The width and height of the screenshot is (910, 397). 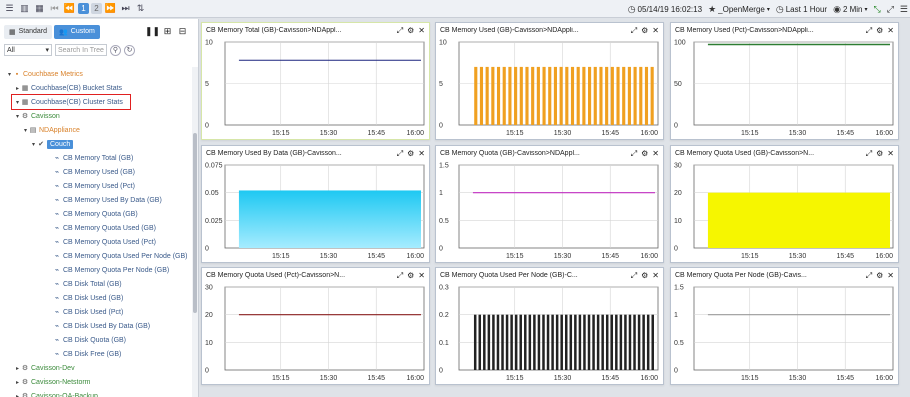 What do you see at coordinates (96, 326) in the screenshot?
I see `tree-node: ⌁ CB Disk Used By Data (GB)` at bounding box center [96, 326].